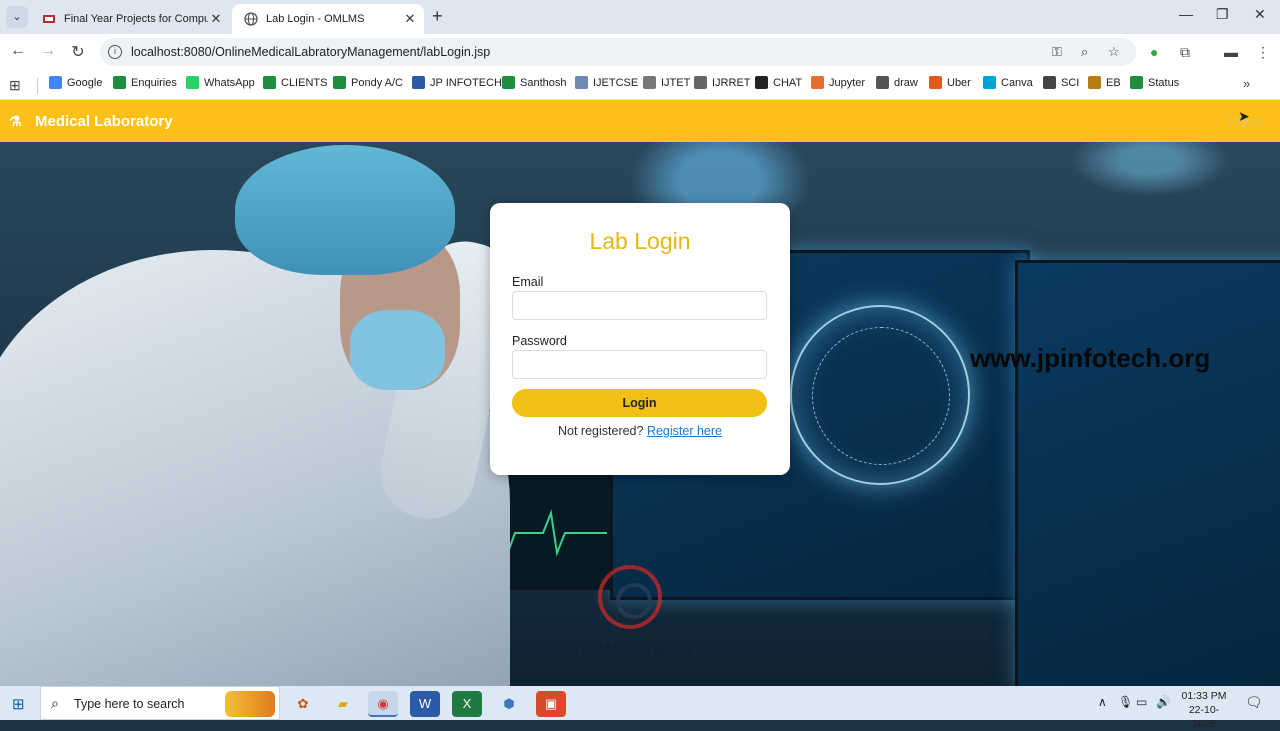 This screenshot has width=1280, height=731. What do you see at coordinates (1154, 82) in the screenshot?
I see `bookmark-status: Status` at bounding box center [1154, 82].